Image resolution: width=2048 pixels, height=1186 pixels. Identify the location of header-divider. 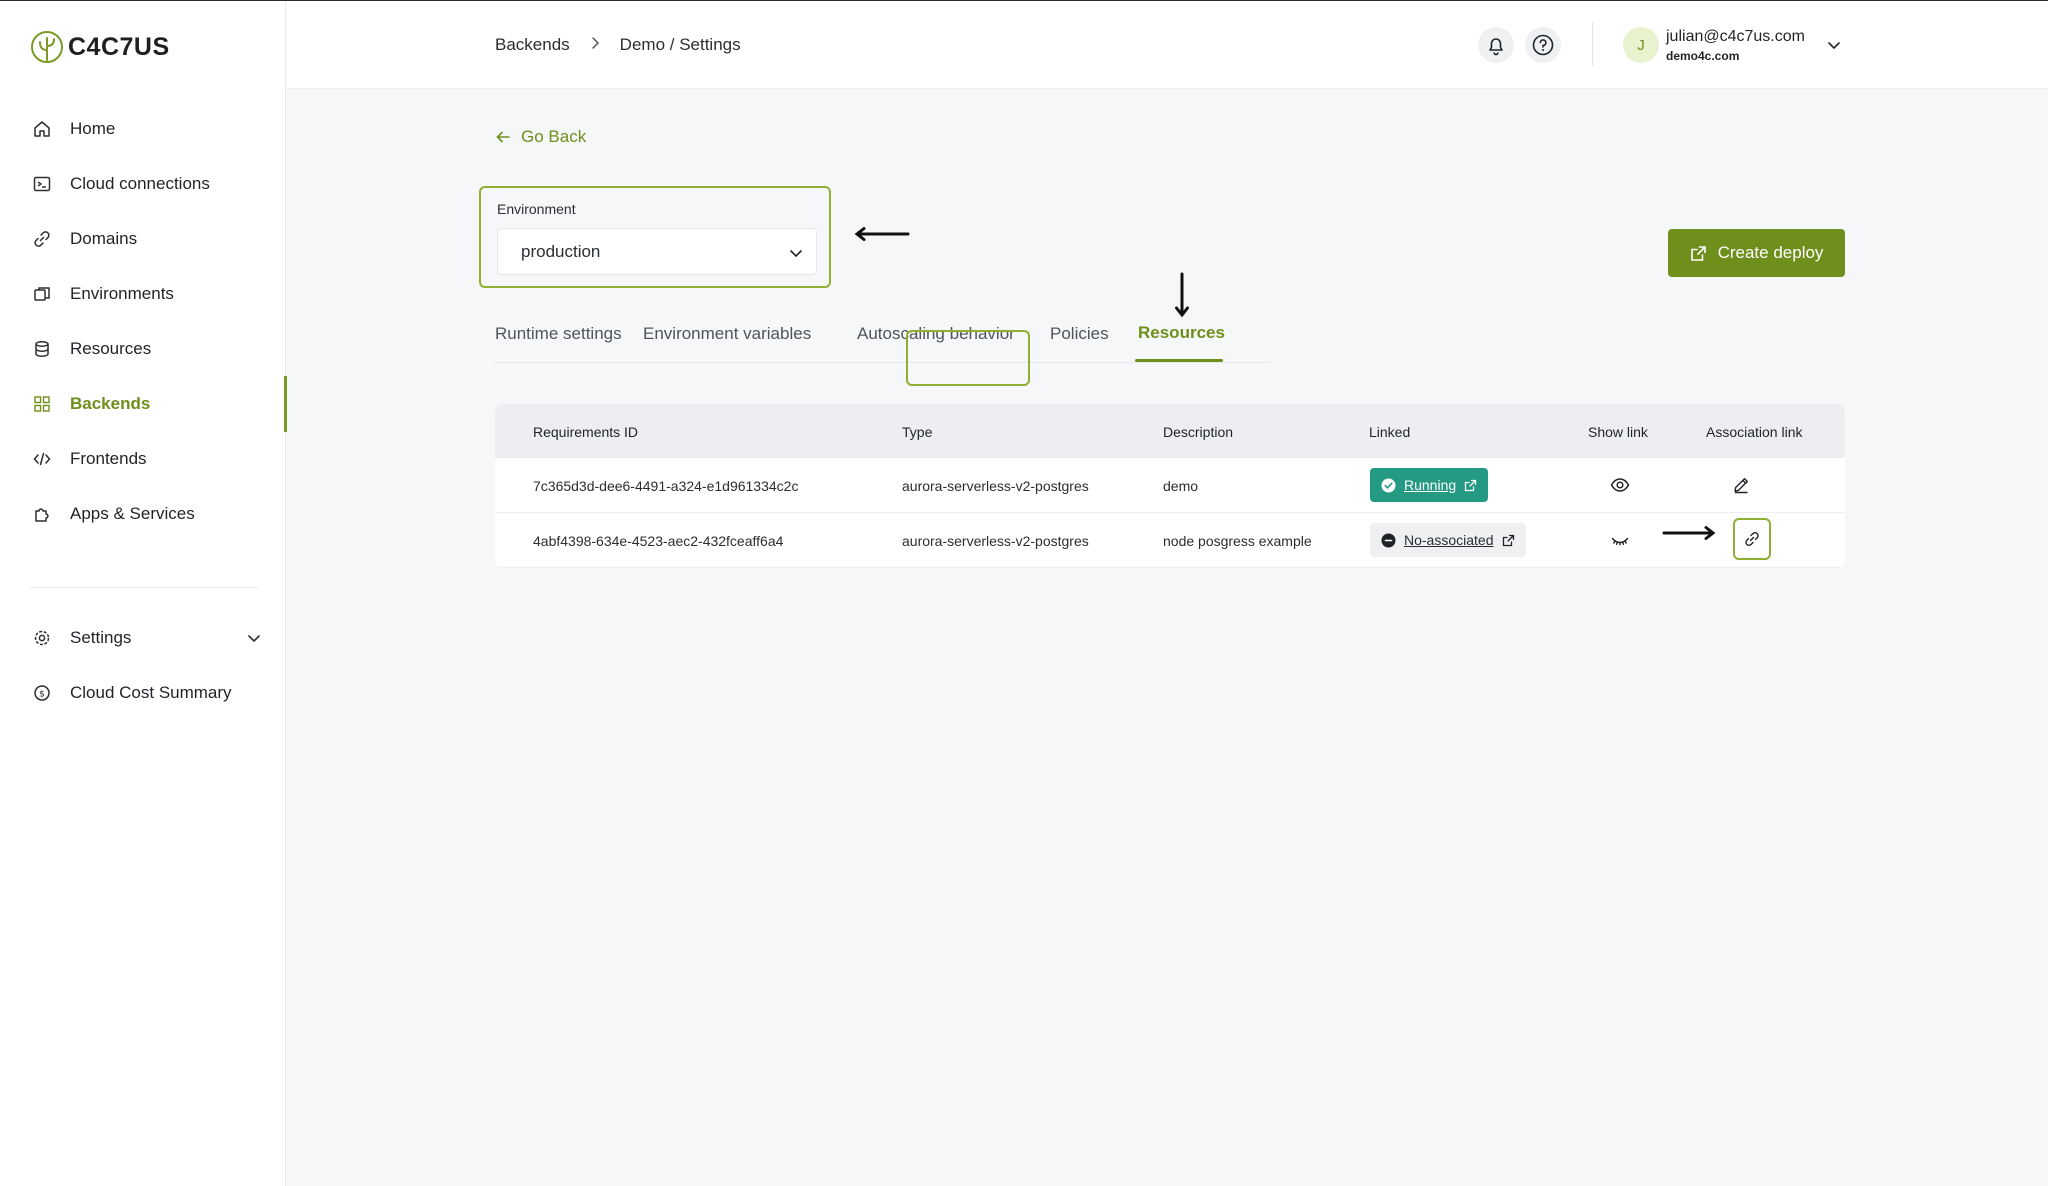
(1592, 44).